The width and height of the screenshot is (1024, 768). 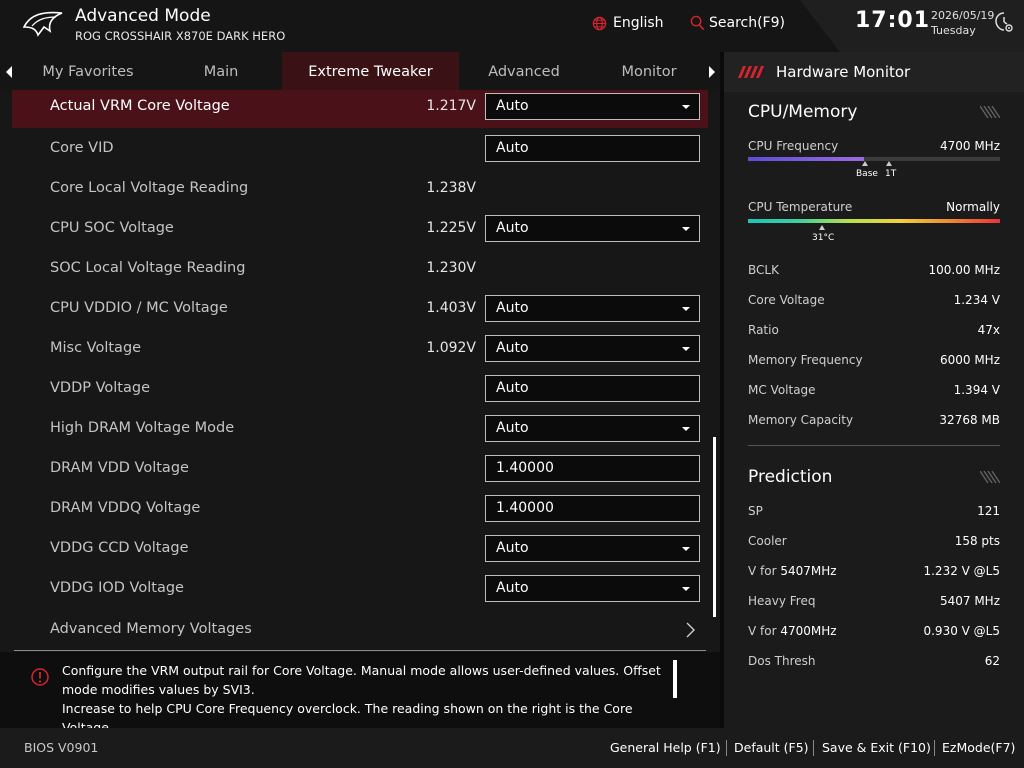 I want to click on tab-my-favorites: My Favorites, so click(x=88, y=72).